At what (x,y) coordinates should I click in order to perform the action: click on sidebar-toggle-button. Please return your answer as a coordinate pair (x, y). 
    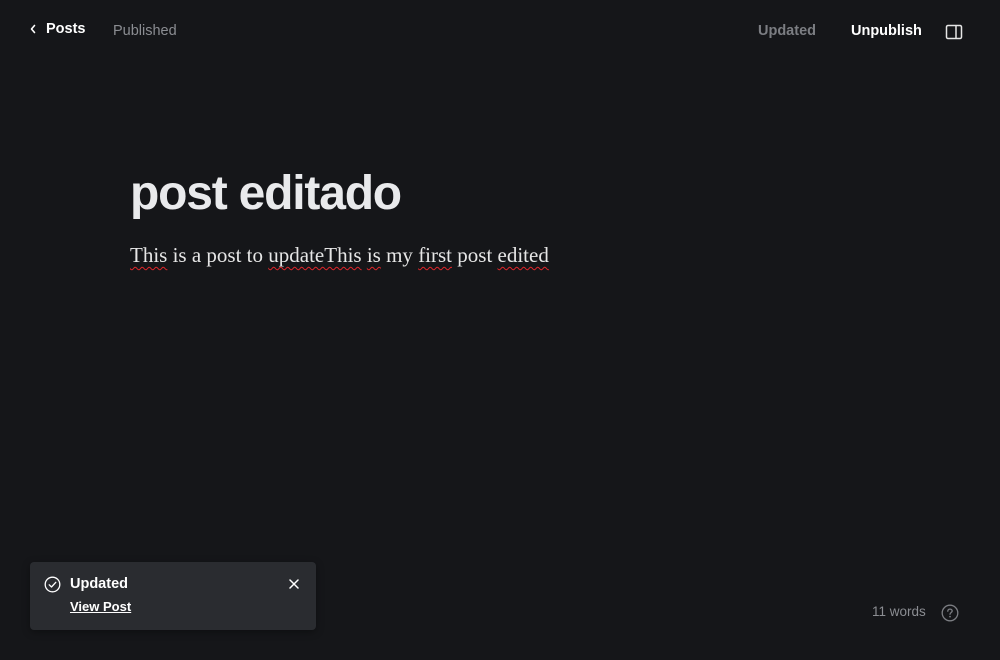
    Looking at the image, I should click on (954, 32).